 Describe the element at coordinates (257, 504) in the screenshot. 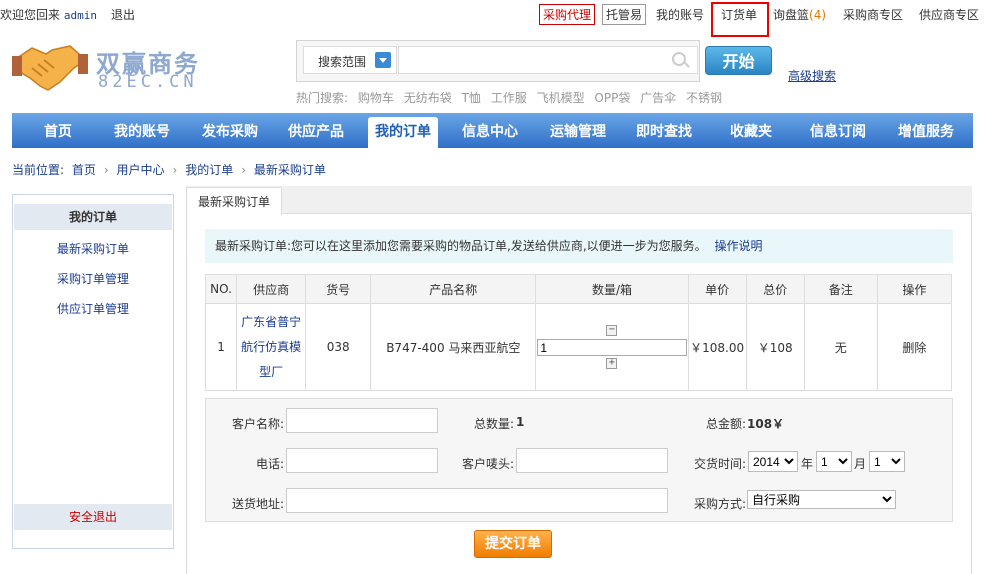

I see `address-label: 送货地址:` at that location.